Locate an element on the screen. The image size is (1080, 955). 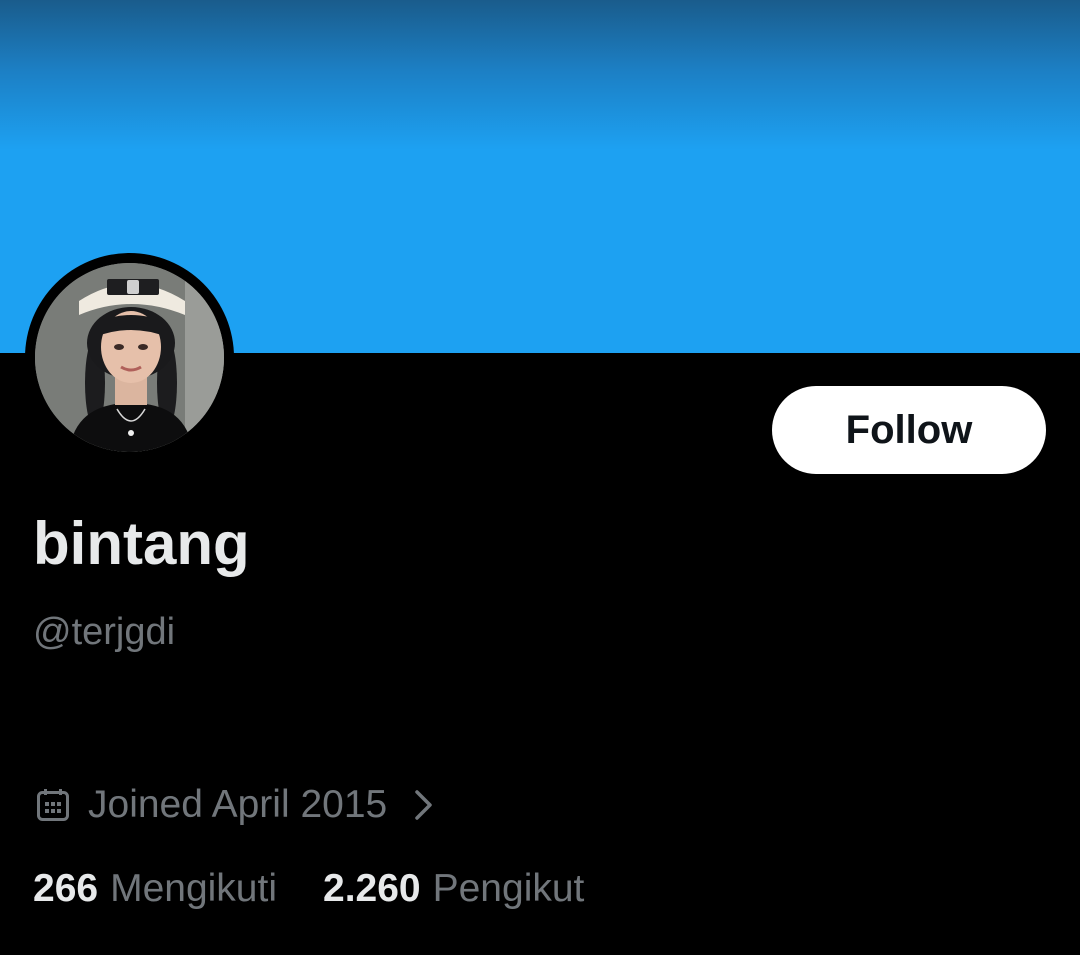
followers-stat: 2.260 Pengikut is located at coordinates (453, 889).